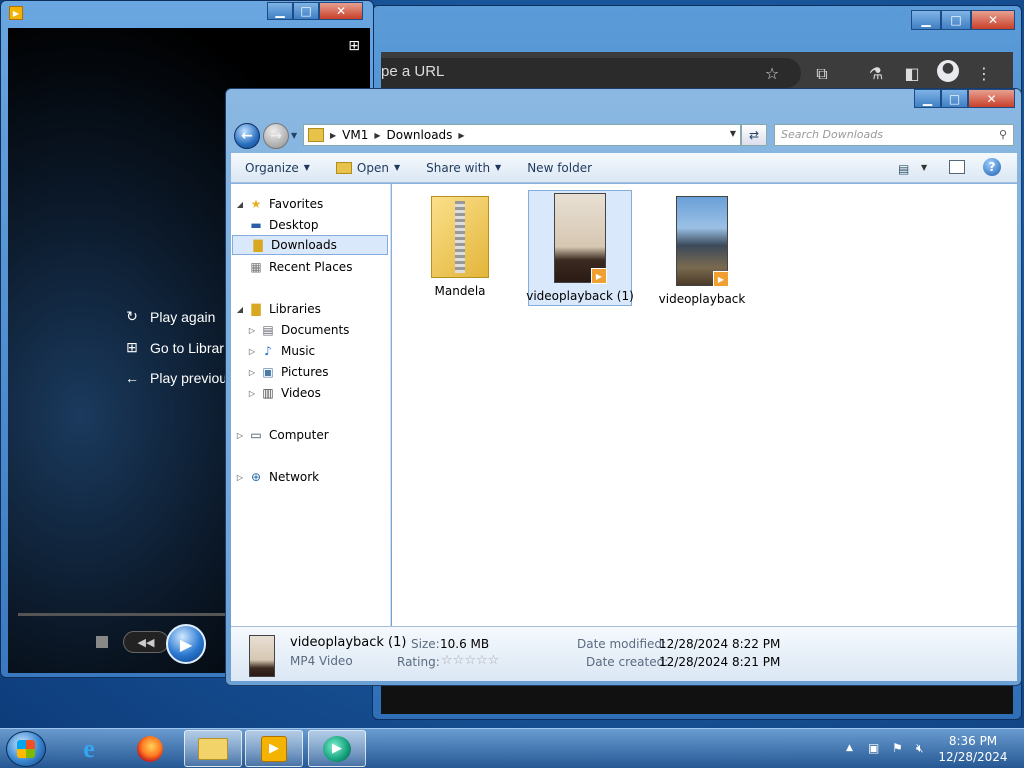 The height and width of the screenshot is (768, 1024). I want to click on new-folder-button: New folder, so click(559, 168).